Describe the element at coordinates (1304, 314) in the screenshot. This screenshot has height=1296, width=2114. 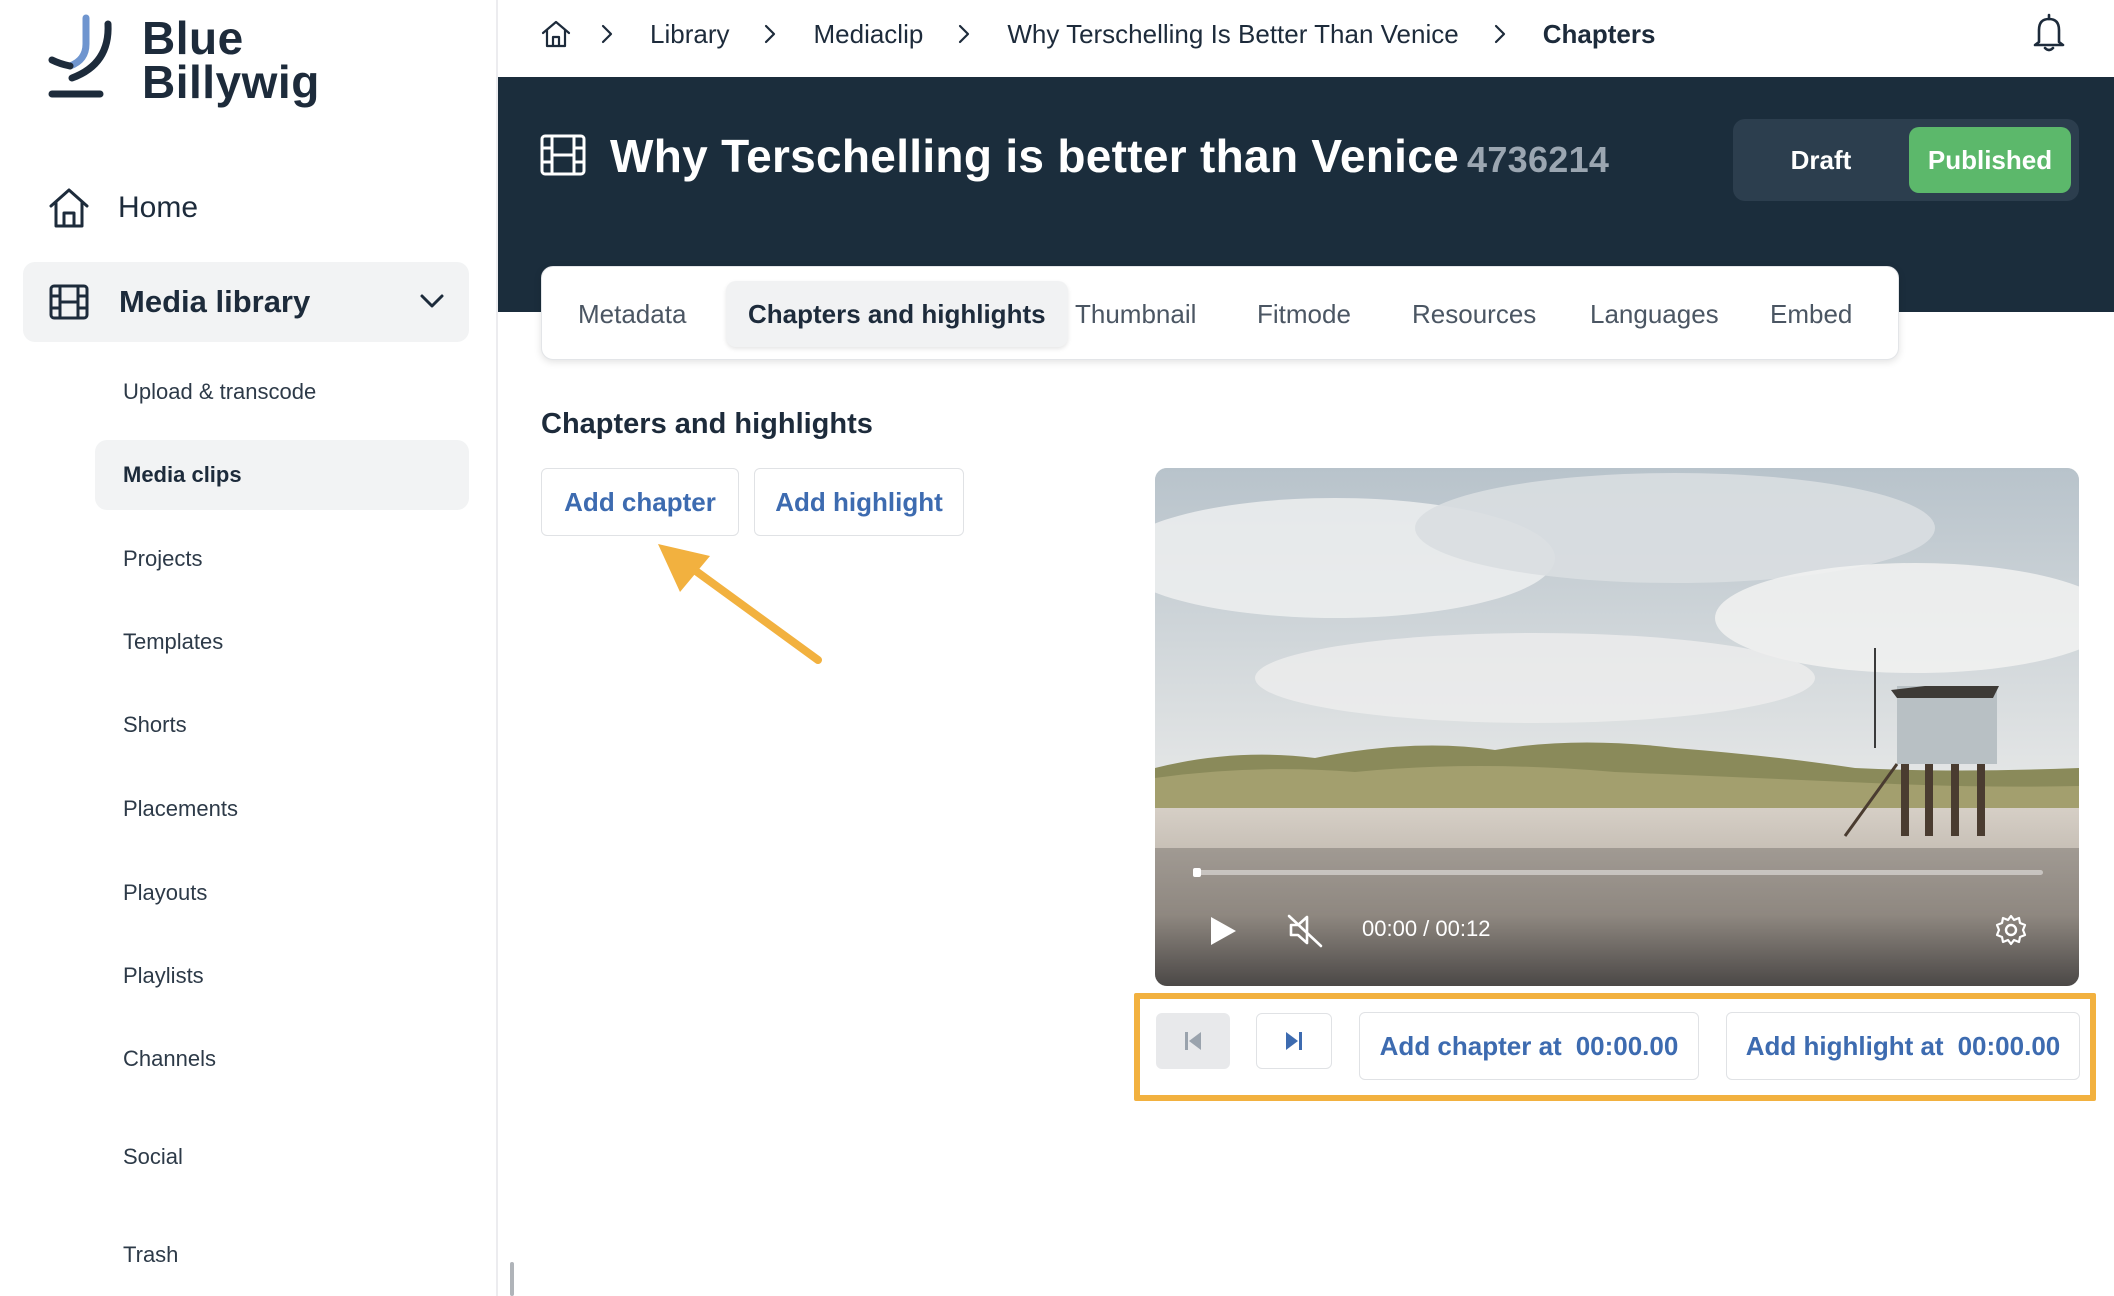
I see `tab-fitmode: Fitmode` at that location.